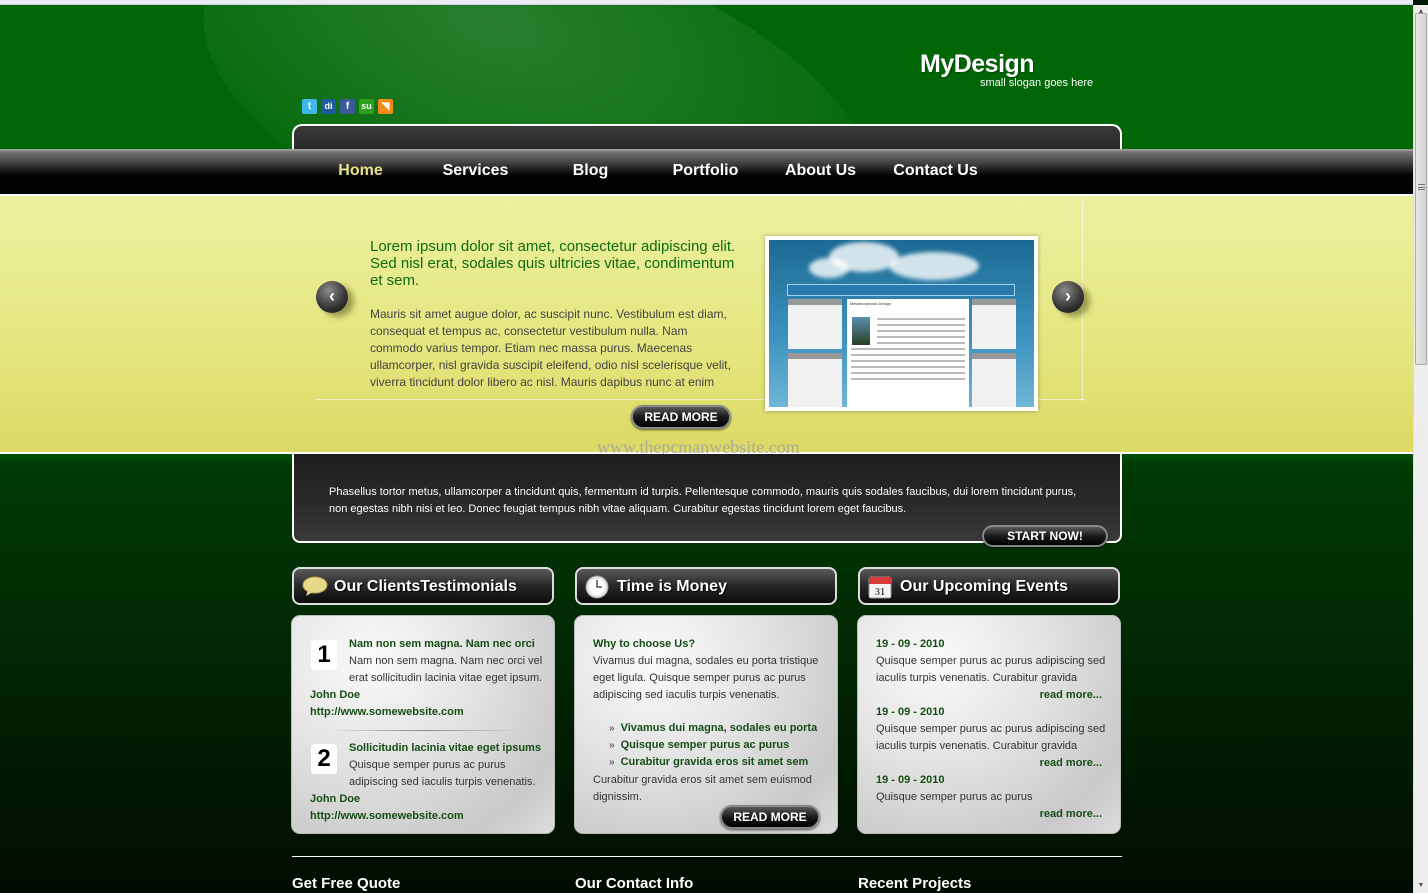 The height and width of the screenshot is (893, 1428). What do you see at coordinates (590, 171) in the screenshot?
I see `nav-item-blog: Blog` at bounding box center [590, 171].